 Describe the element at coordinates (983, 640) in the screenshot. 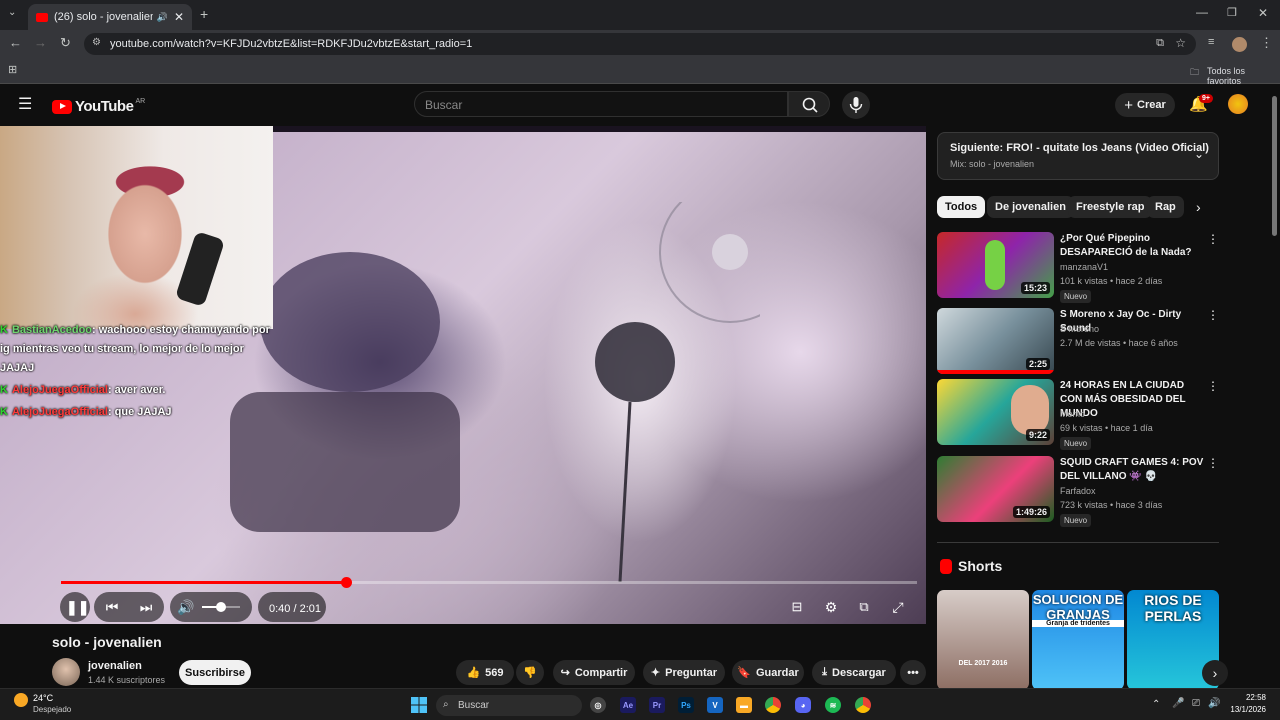

I see `short-thumbnail: DEL 2017 2016` at that location.